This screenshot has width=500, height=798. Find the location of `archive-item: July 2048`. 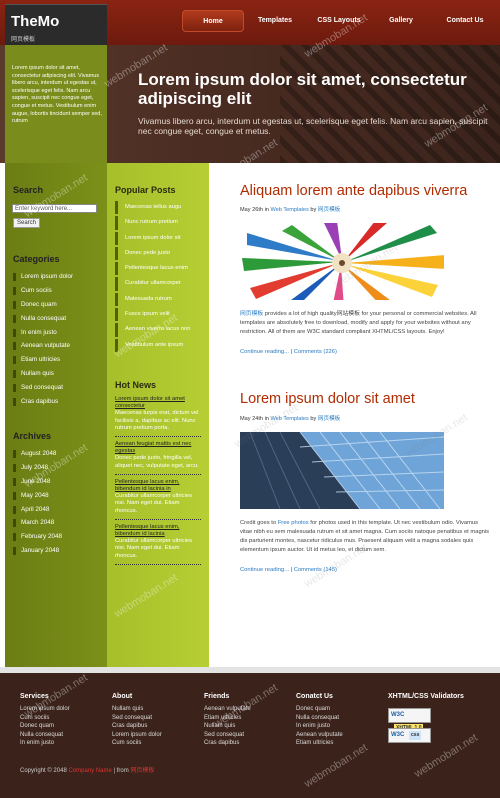

archive-item: July 2048 is located at coordinates (36, 468).